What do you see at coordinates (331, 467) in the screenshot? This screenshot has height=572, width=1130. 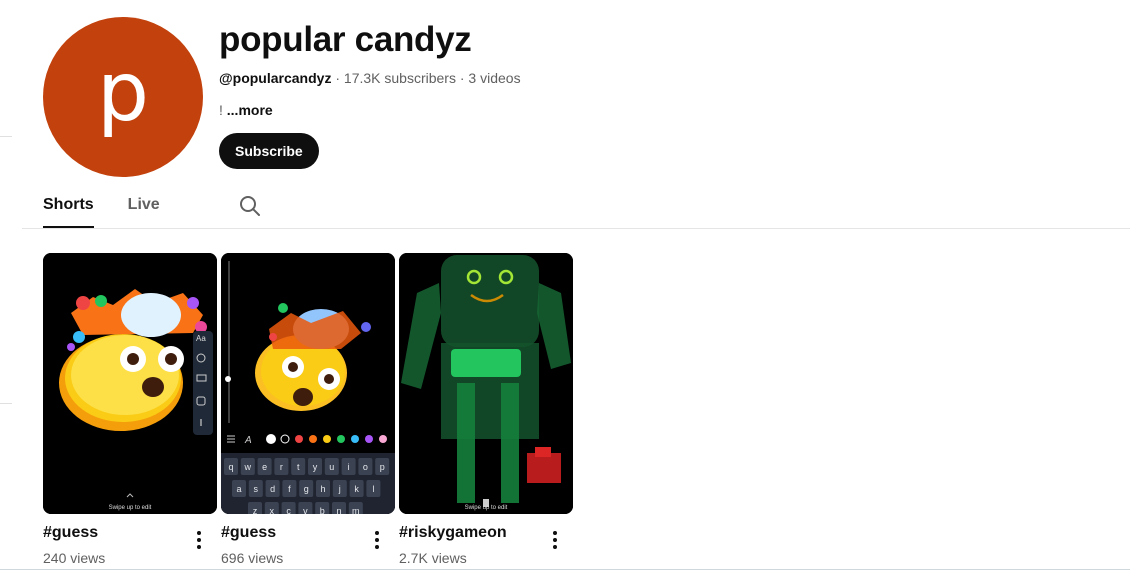 I see `keyboard-key-label: u` at bounding box center [331, 467].